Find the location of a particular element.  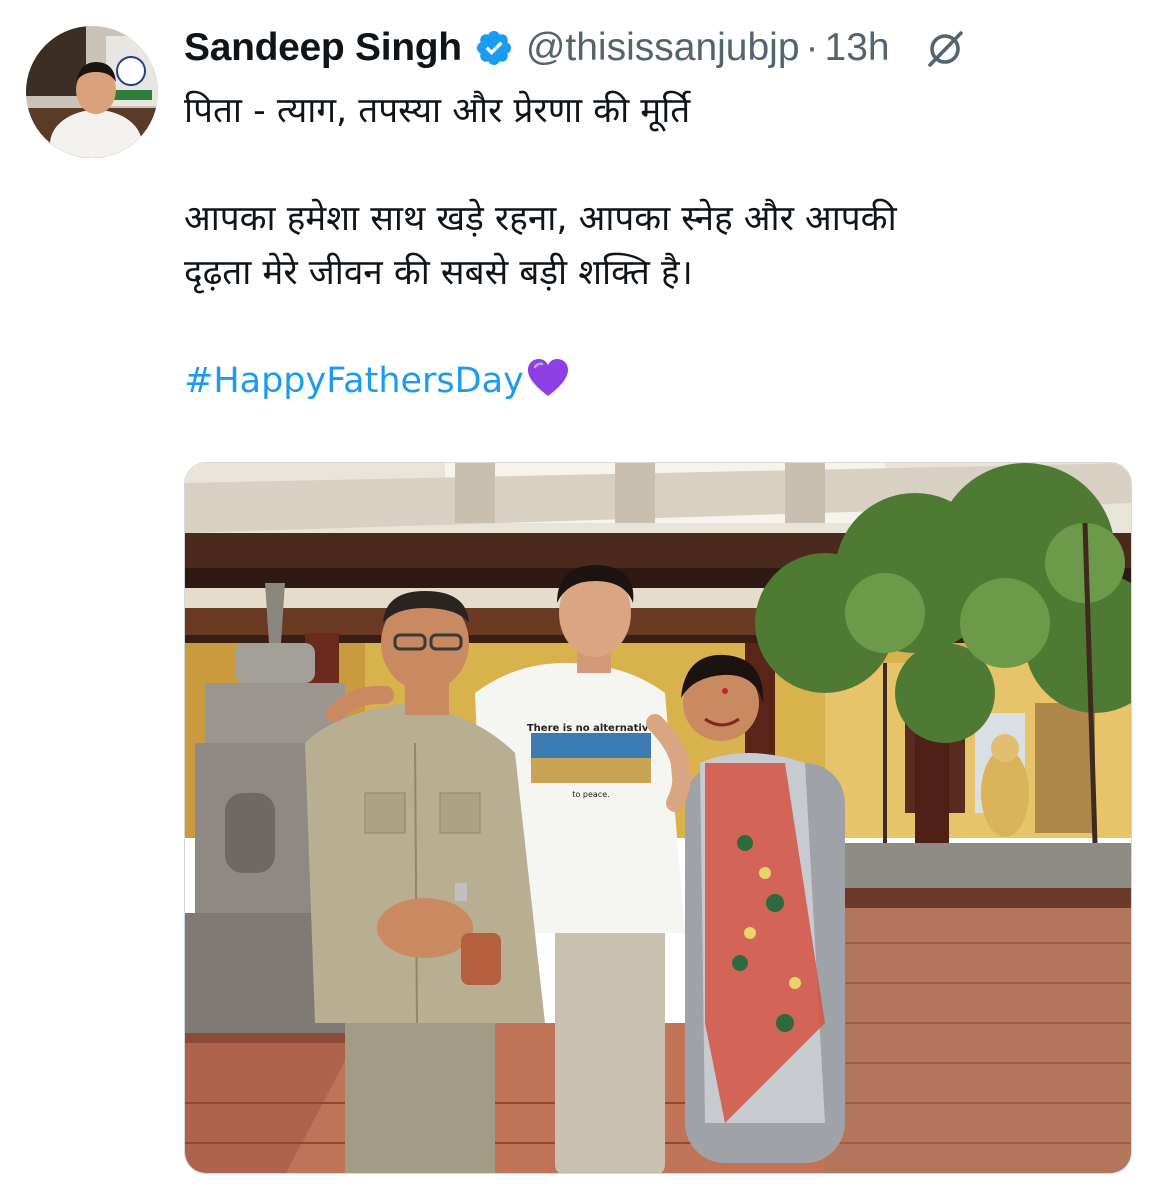

hashtag-line: #HappyFathersDay is located at coordinates (634, 381).